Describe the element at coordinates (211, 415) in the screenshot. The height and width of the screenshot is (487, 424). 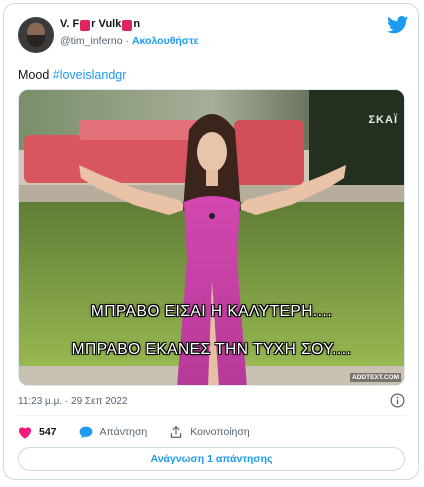
I see `divider` at that location.